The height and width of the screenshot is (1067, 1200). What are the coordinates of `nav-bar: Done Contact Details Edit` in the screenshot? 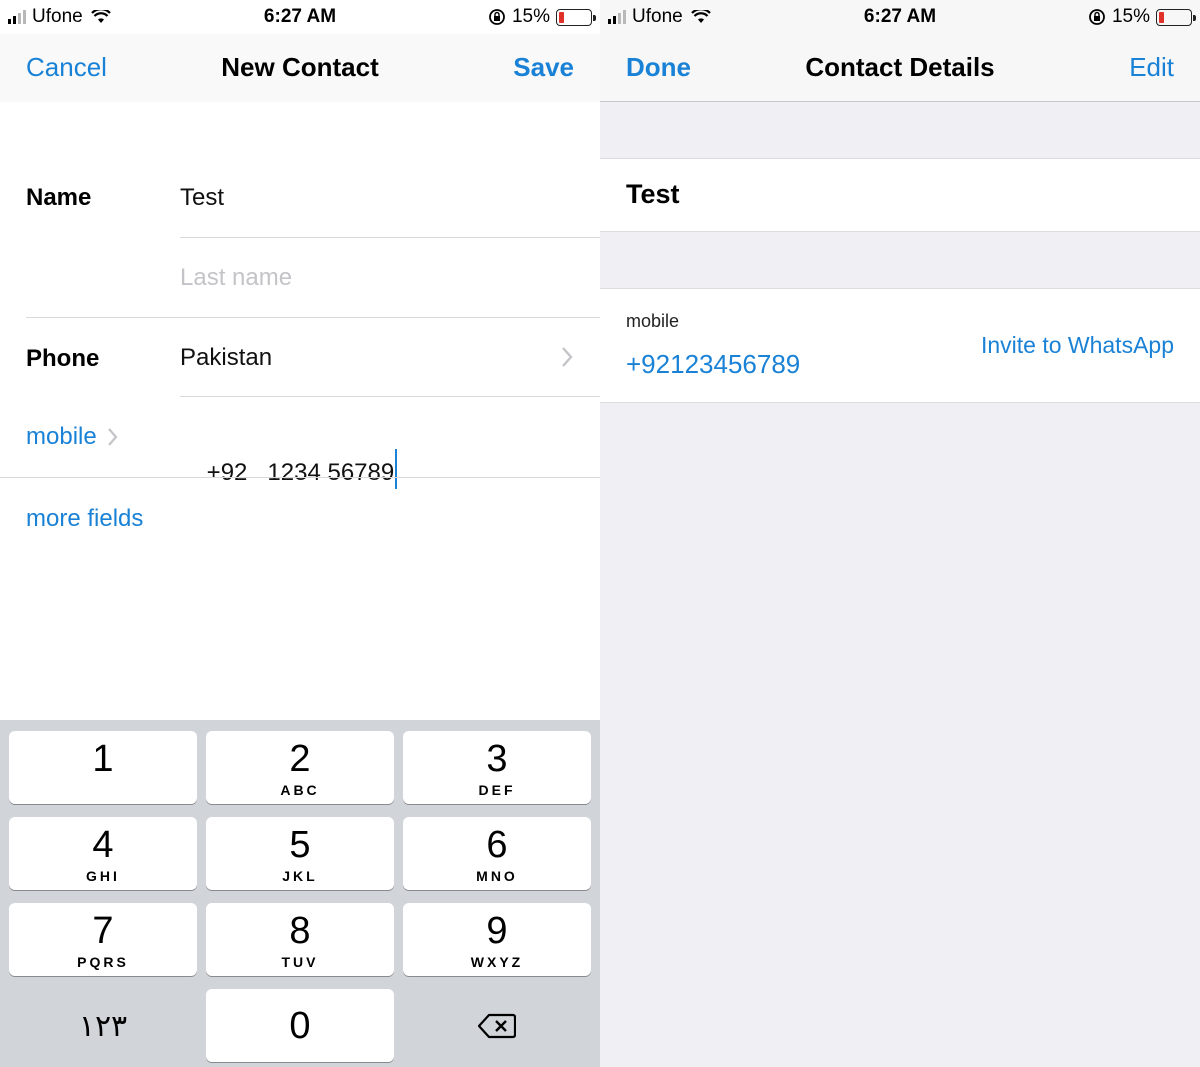 It's located at (900, 68).